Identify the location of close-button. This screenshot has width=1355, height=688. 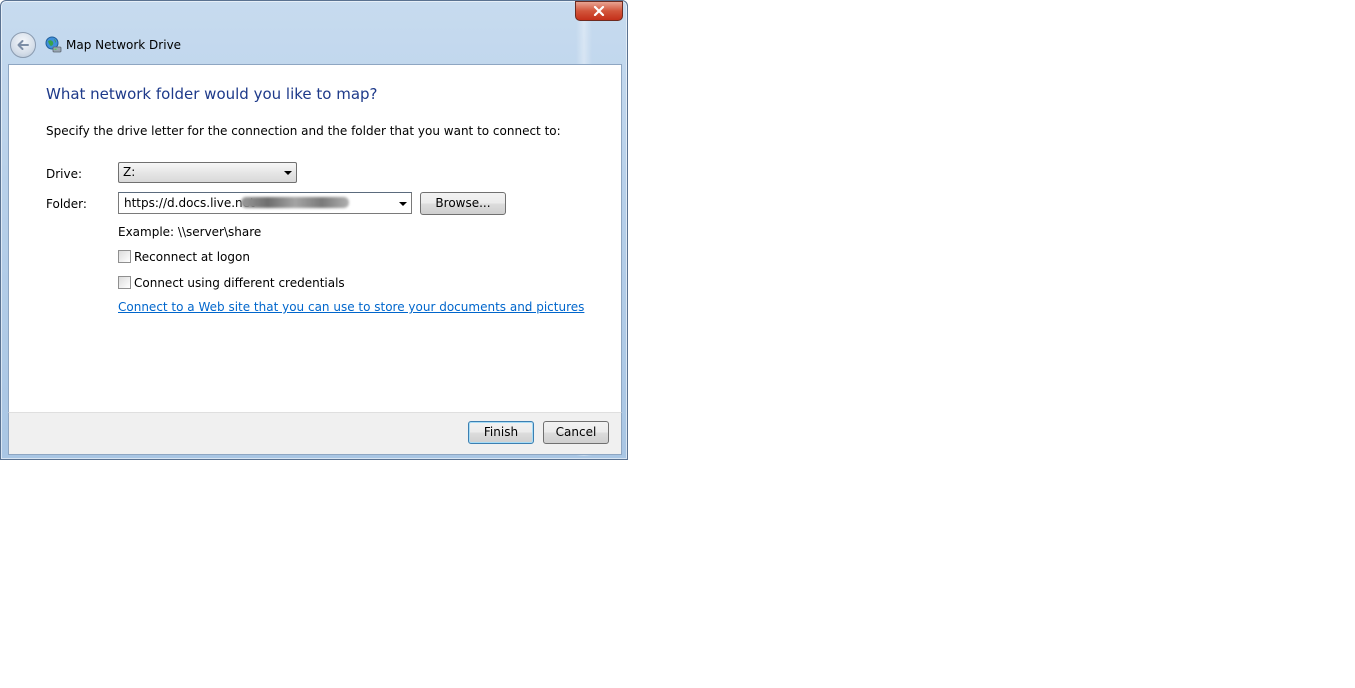
(599, 11).